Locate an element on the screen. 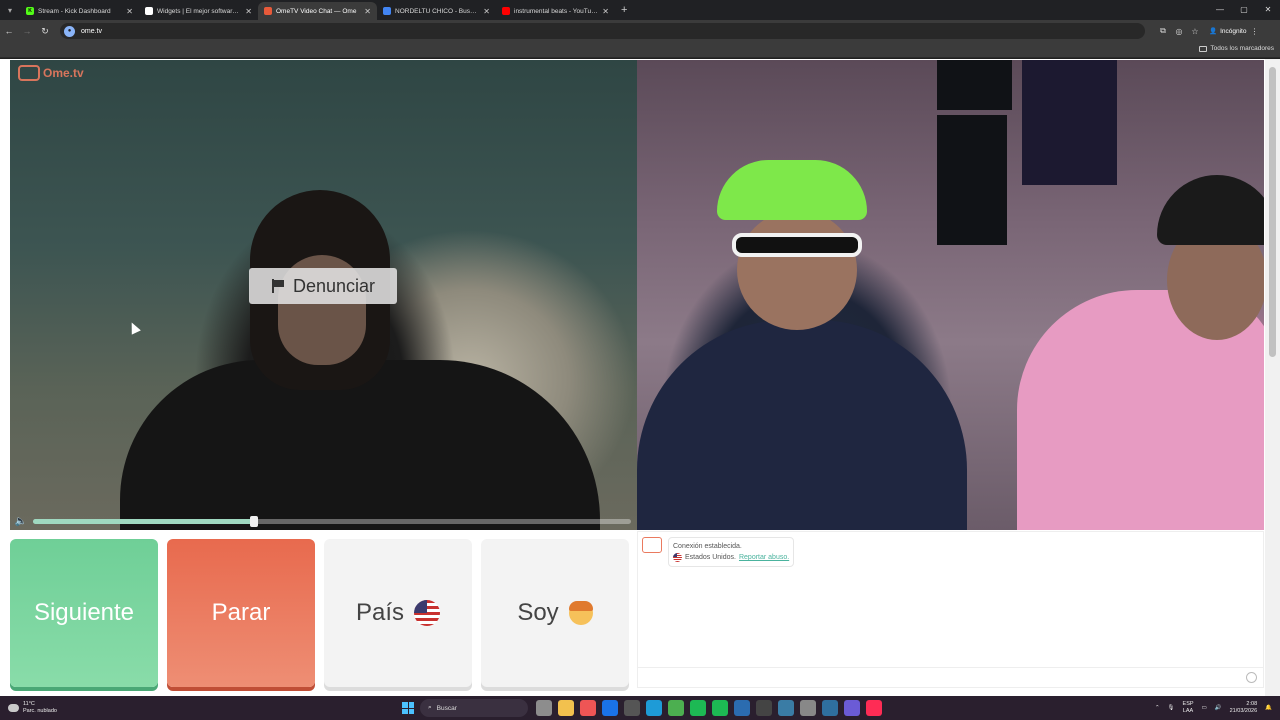  edge-icon is located at coordinates (654, 708).